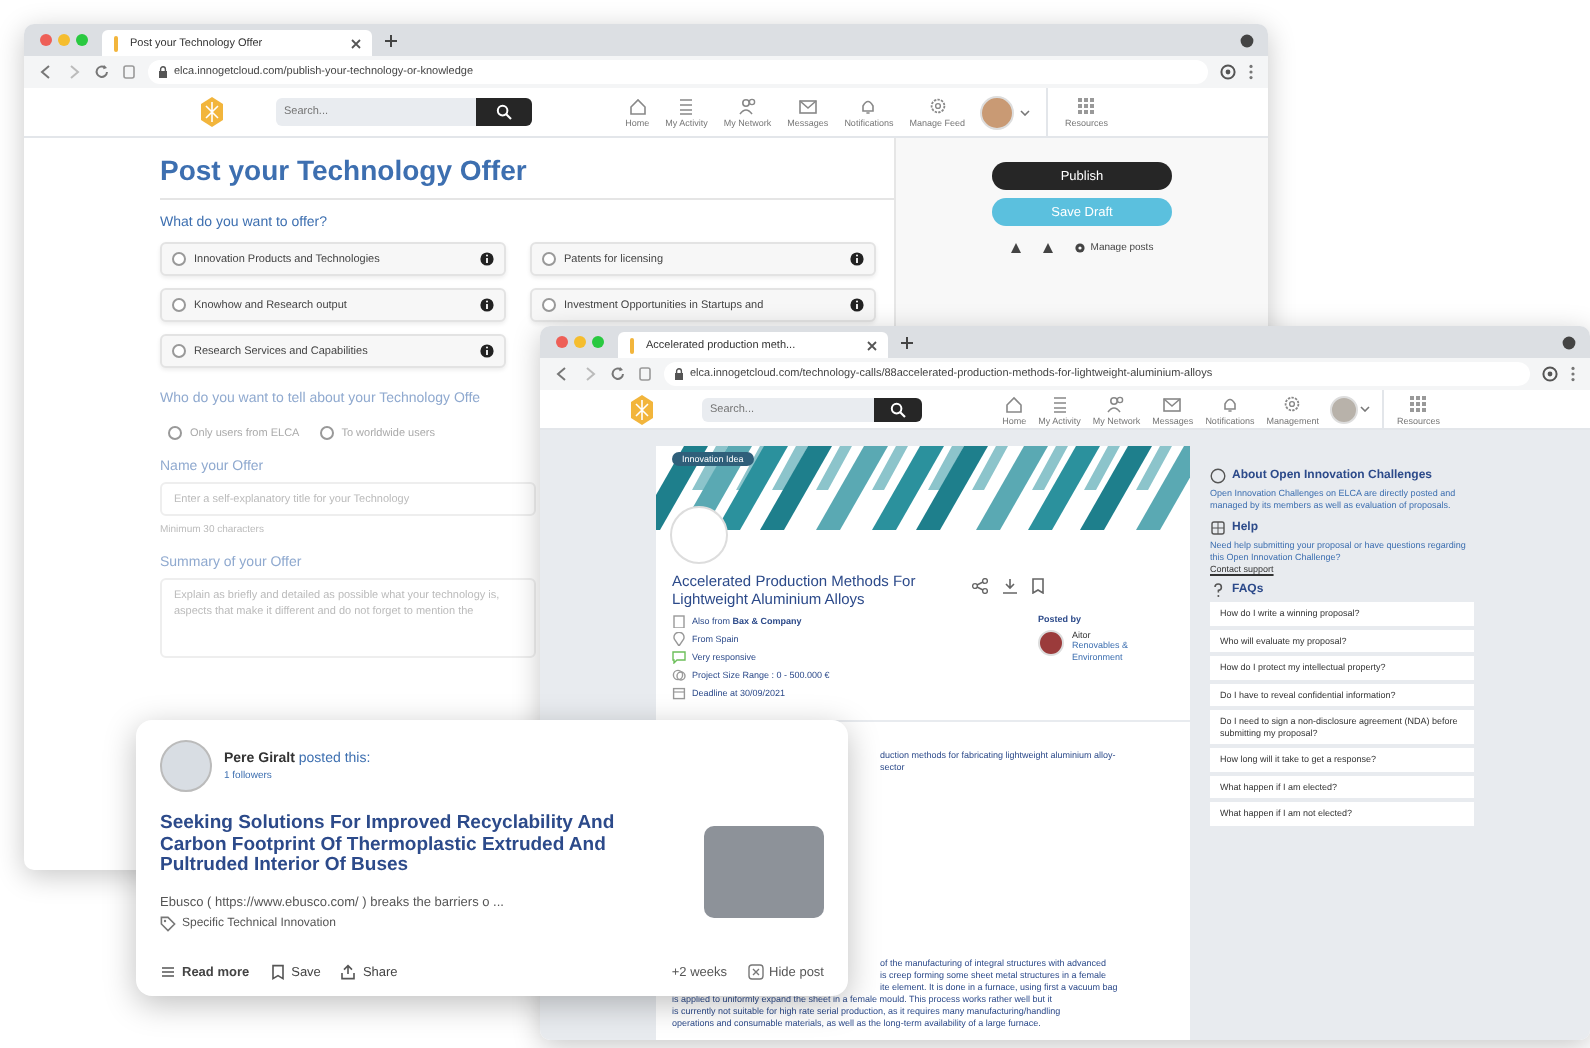  What do you see at coordinates (679, 657) in the screenshot?
I see `chat-bubble-icon` at bounding box center [679, 657].